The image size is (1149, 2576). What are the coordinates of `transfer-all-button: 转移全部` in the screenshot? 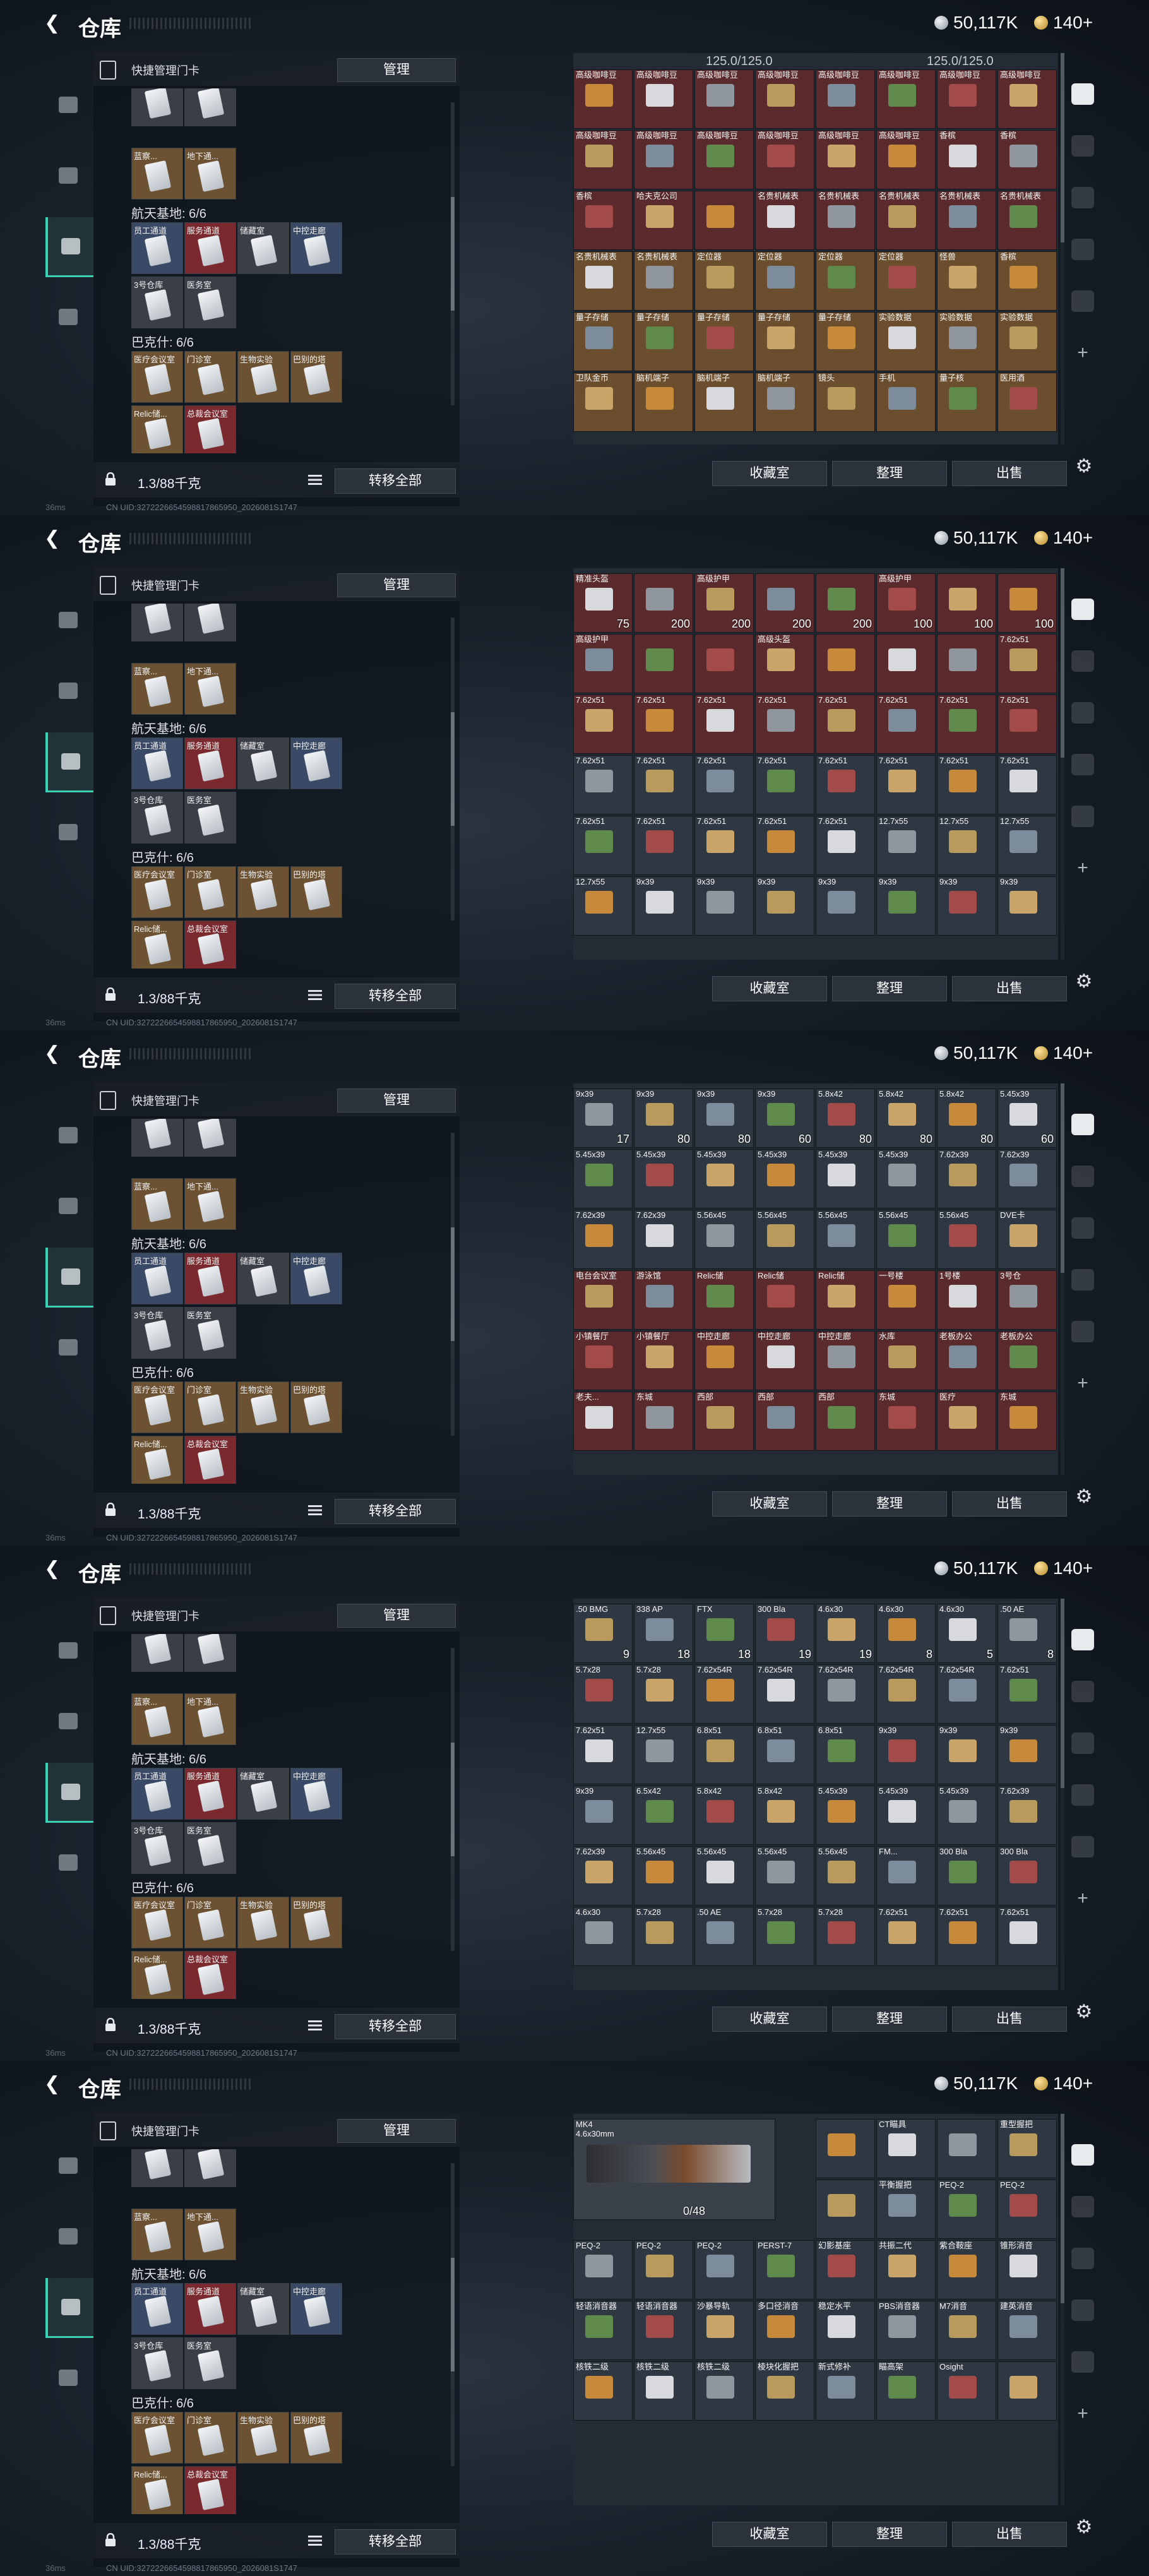 It's located at (395, 481).